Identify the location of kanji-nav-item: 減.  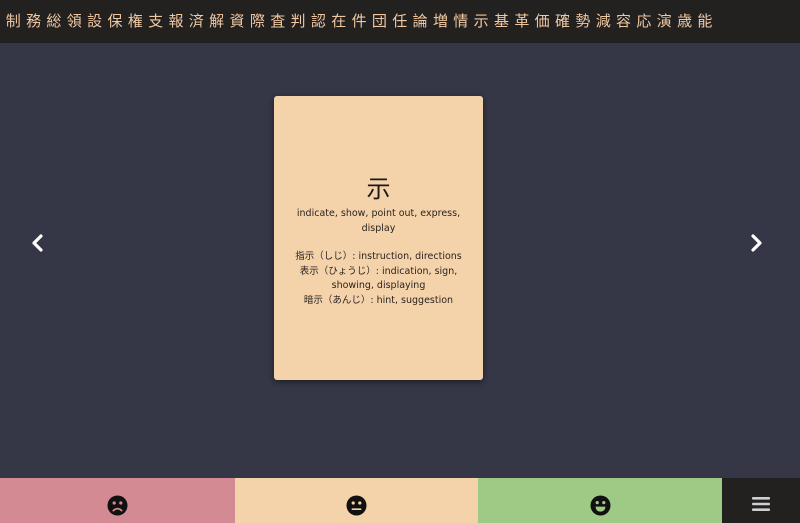
(603, 21).